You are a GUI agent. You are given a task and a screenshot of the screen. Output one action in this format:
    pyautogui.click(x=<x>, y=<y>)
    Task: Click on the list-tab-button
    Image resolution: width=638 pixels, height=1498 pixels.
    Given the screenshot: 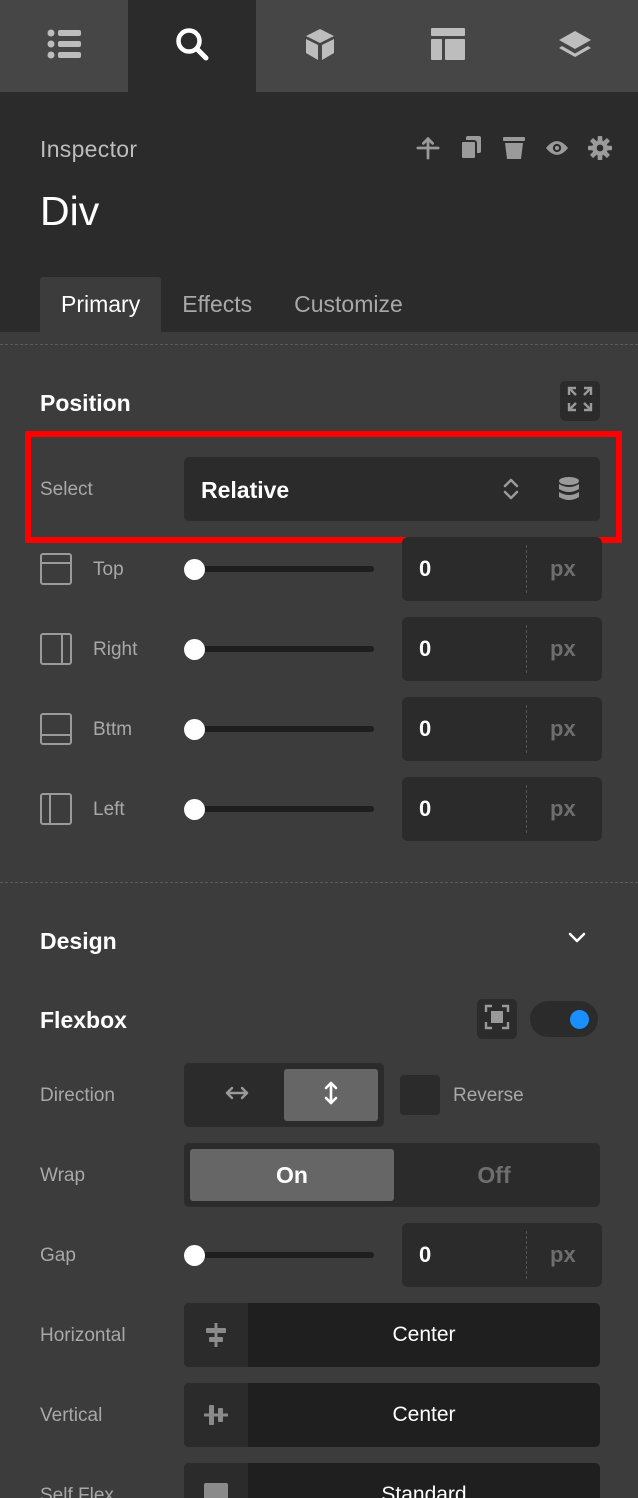 What is the action you would take?
    pyautogui.click(x=64, y=46)
    